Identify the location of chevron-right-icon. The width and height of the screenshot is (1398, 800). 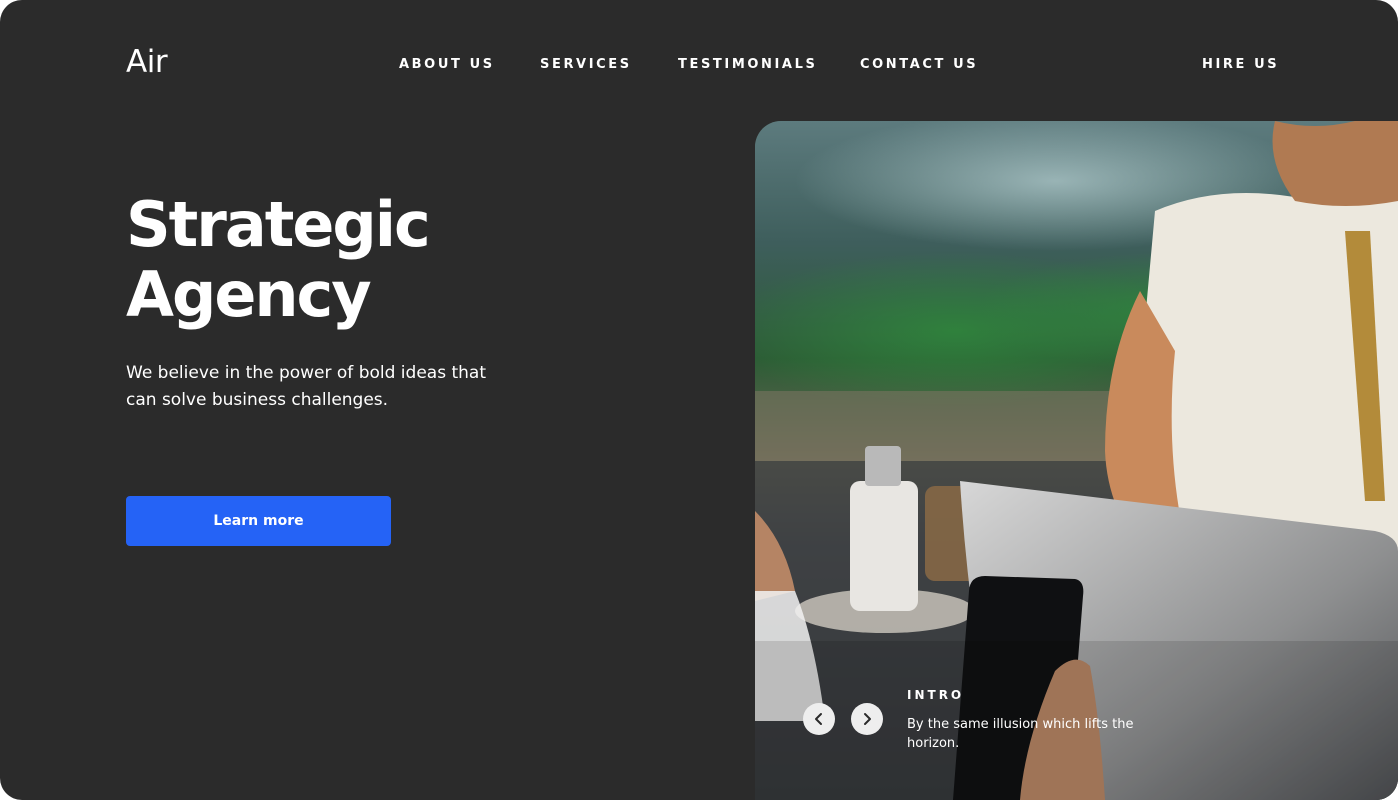
(867, 719).